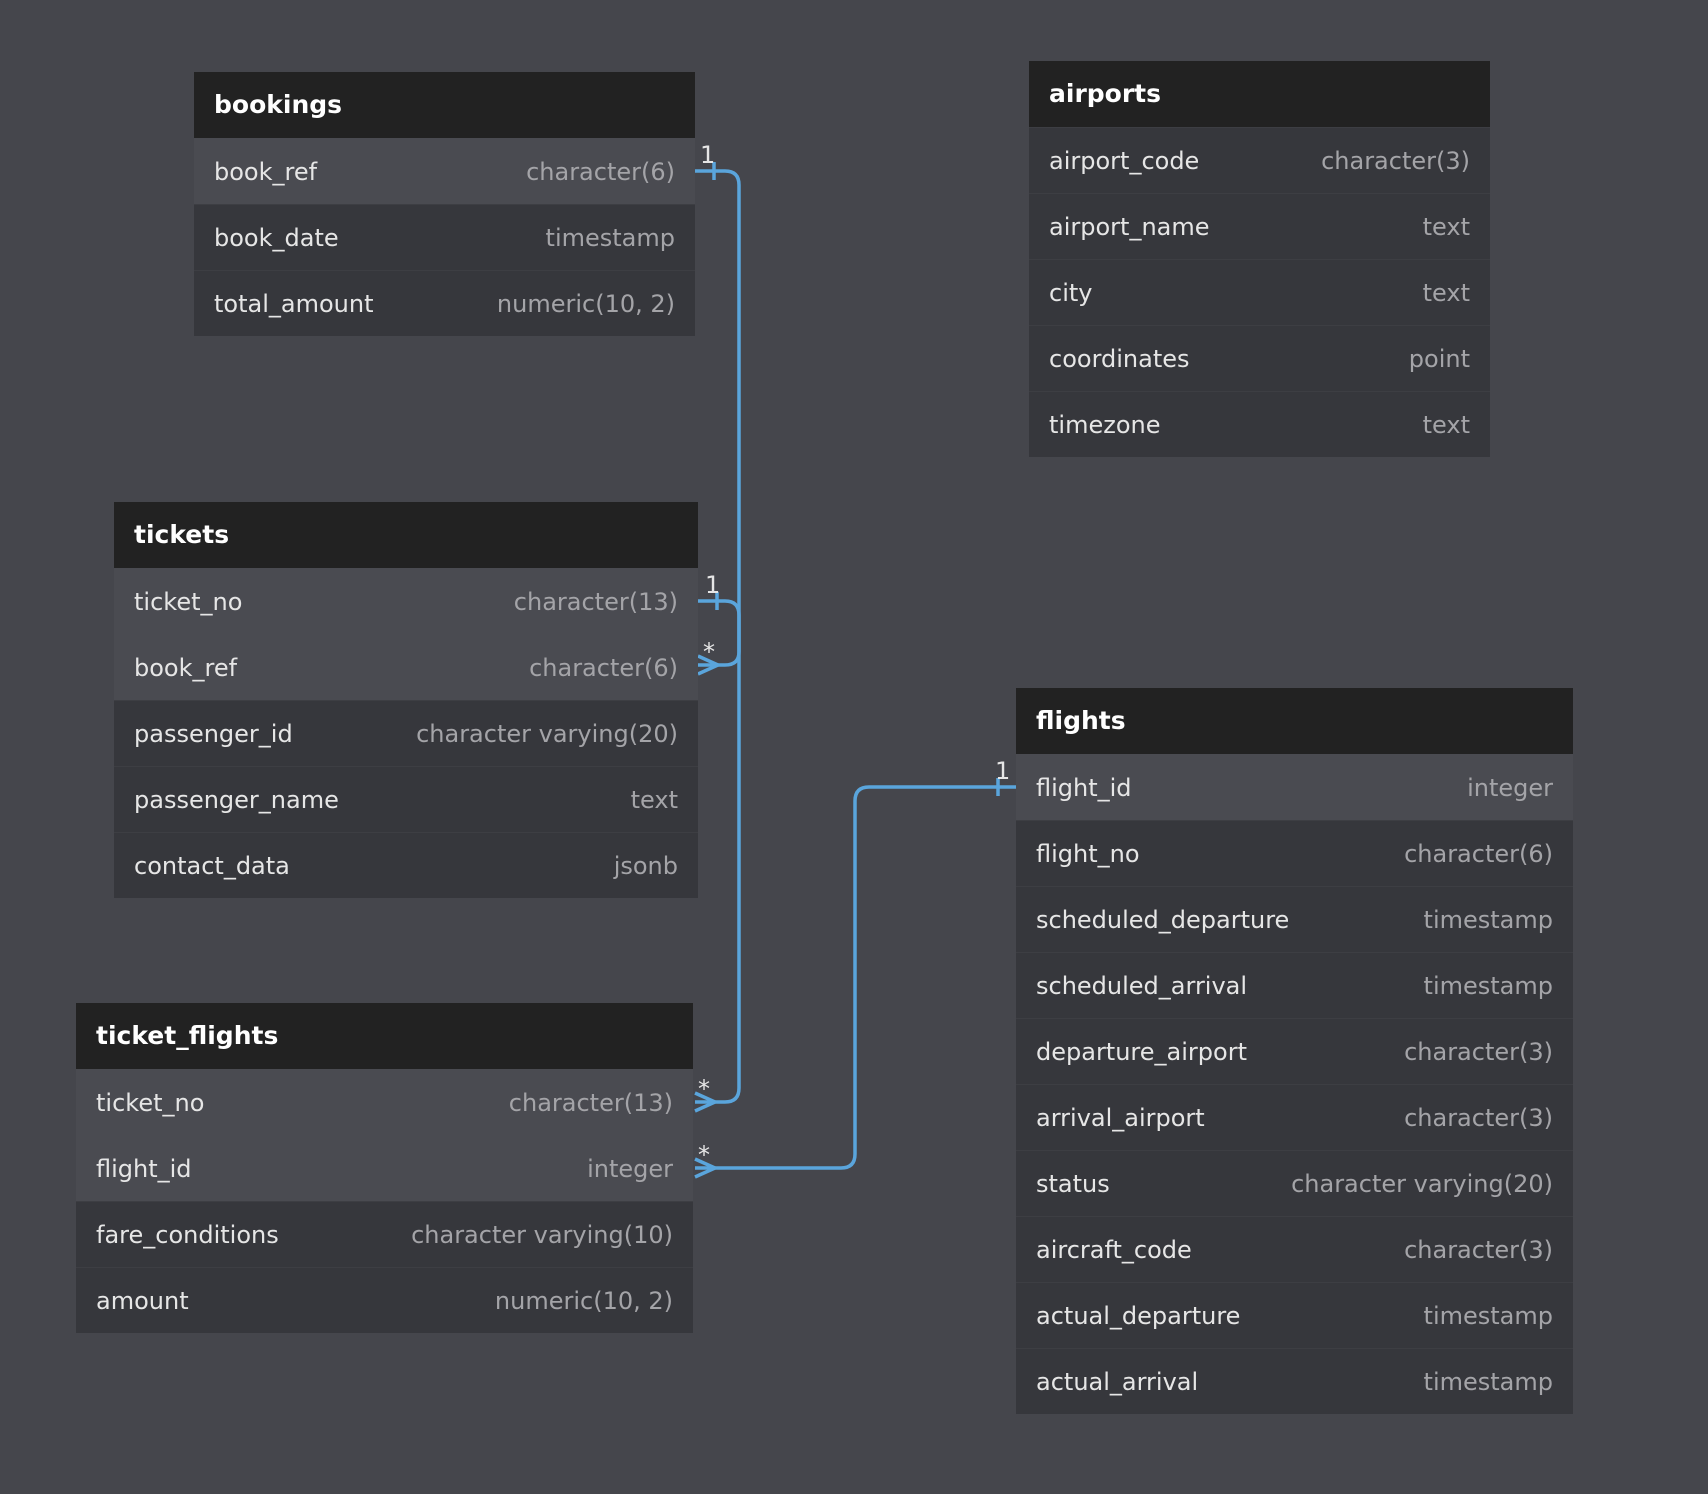 The image size is (1708, 1494). Describe the element at coordinates (1071, 292) in the screenshot. I see `column-name: city` at that location.